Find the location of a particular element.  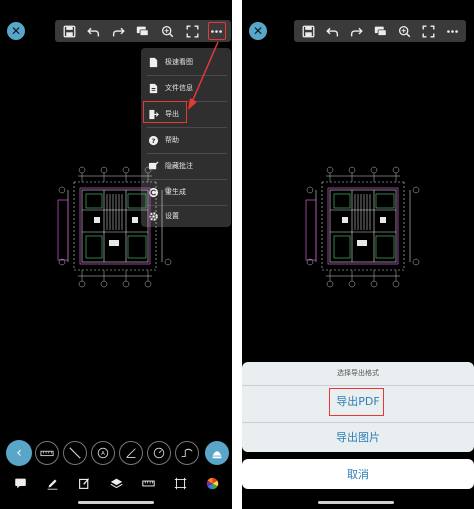

angle-tool-icon is located at coordinates (131, 453).